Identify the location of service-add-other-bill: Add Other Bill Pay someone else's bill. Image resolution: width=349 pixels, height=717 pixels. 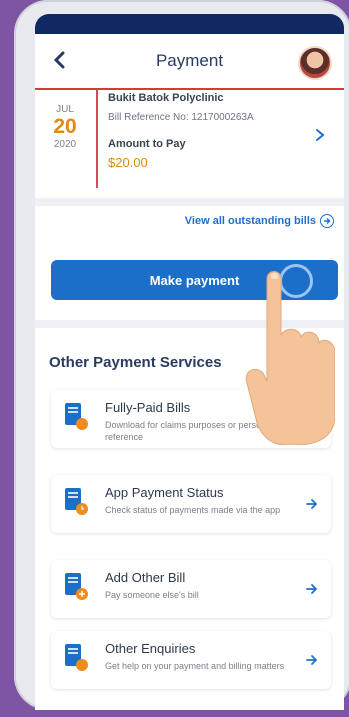
(191, 589).